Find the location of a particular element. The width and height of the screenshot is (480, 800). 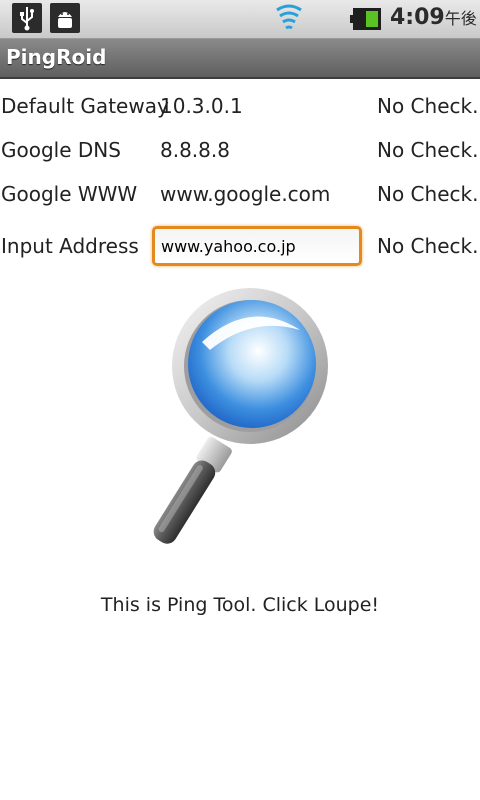

address-input is located at coordinates (257, 246).